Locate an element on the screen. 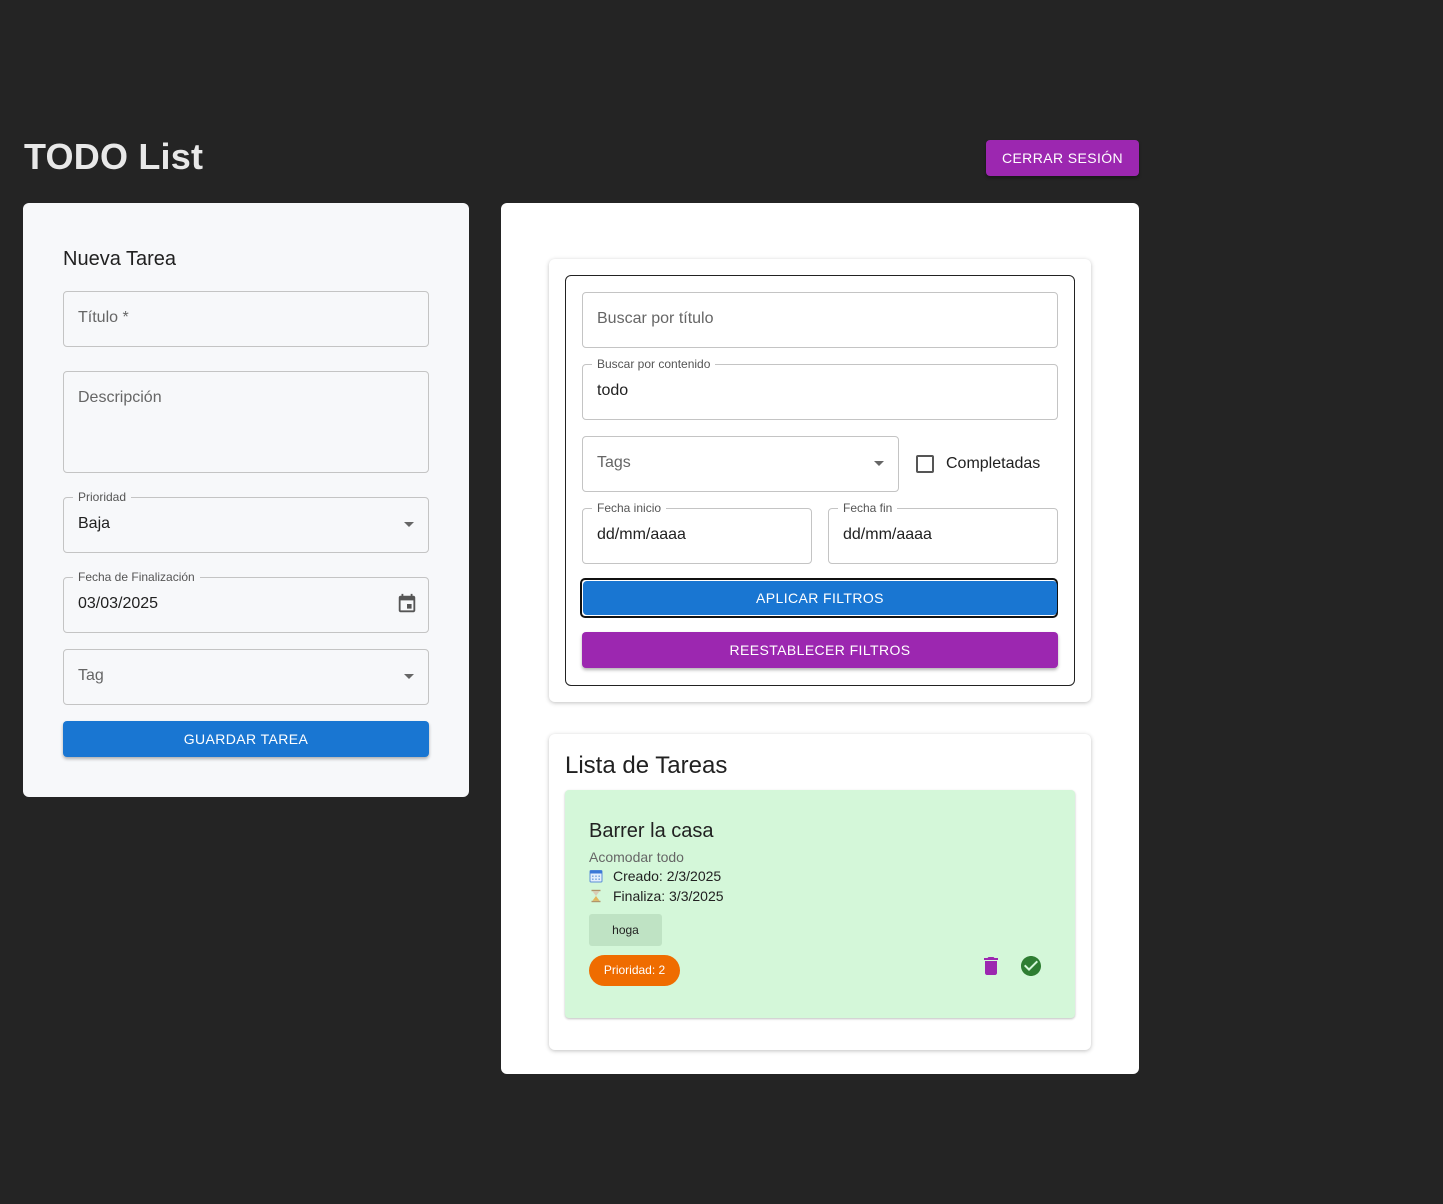 This screenshot has width=1443, height=1204. priority-select: Prioridad Baja is located at coordinates (246, 521).